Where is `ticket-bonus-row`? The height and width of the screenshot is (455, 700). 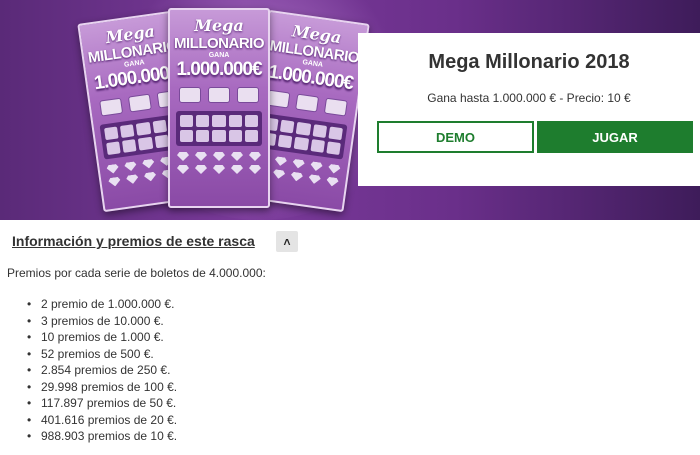
ticket-bonus-row is located at coordinates (219, 95).